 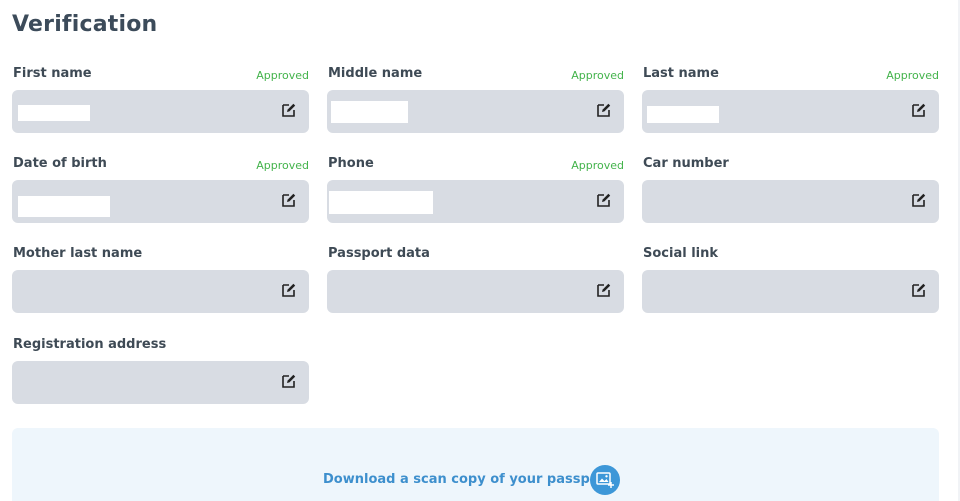 I want to click on car-number-input, so click(x=790, y=201).